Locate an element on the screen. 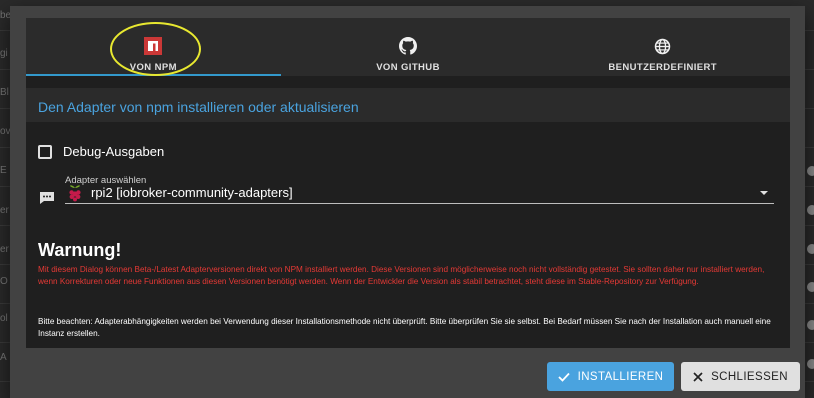 The height and width of the screenshot is (398, 814). background-text: Bl is located at coordinates (4, 92).